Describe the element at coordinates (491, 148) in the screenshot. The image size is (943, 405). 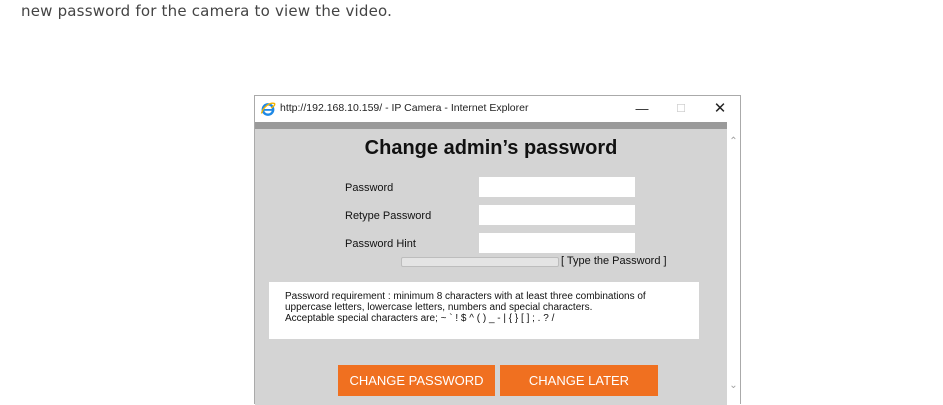
I see `page-title: Change admin’s password` at that location.